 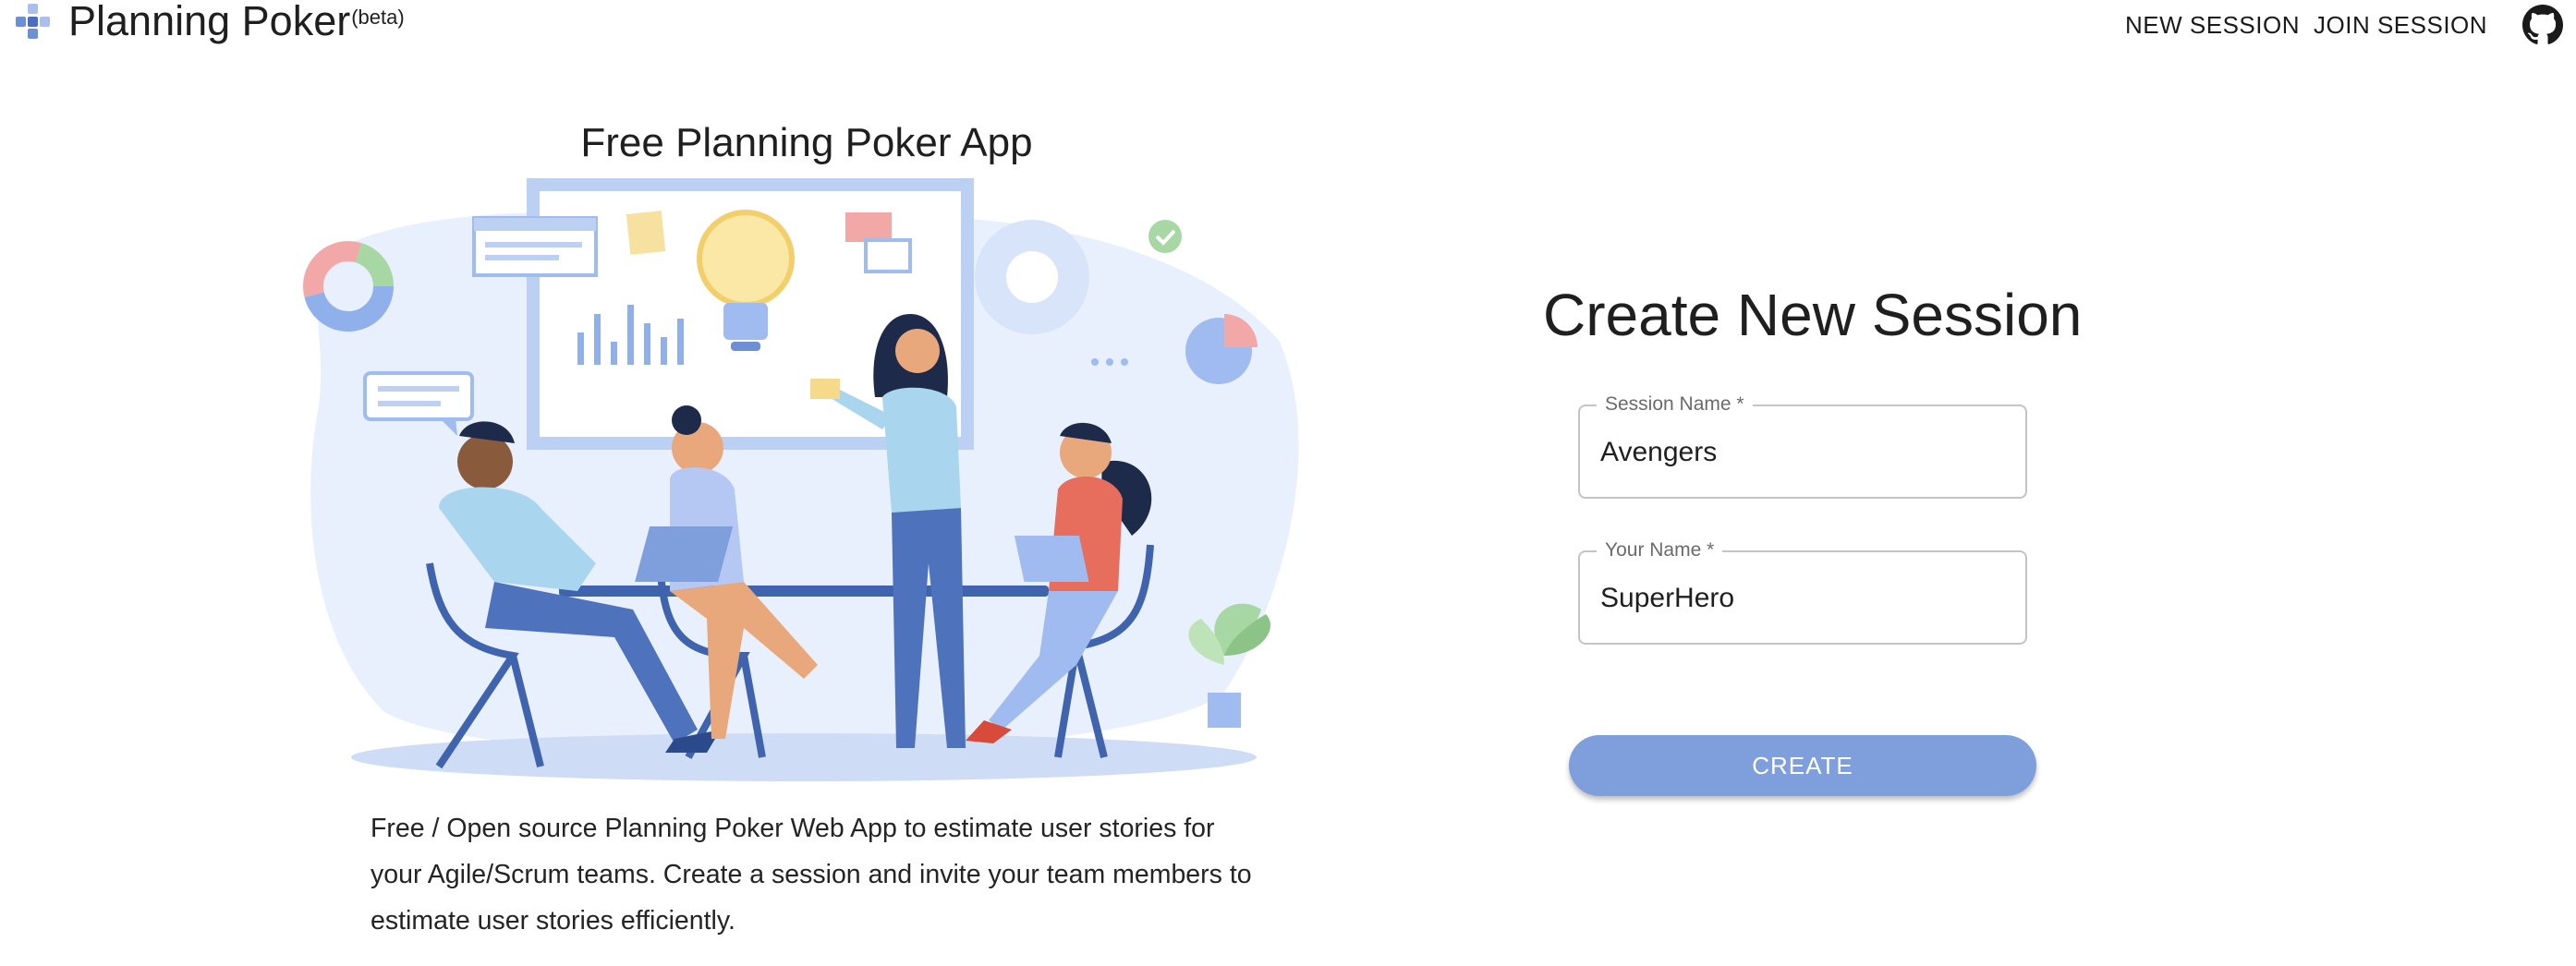 What do you see at coordinates (1803, 453) in the screenshot?
I see `session-name-input` at bounding box center [1803, 453].